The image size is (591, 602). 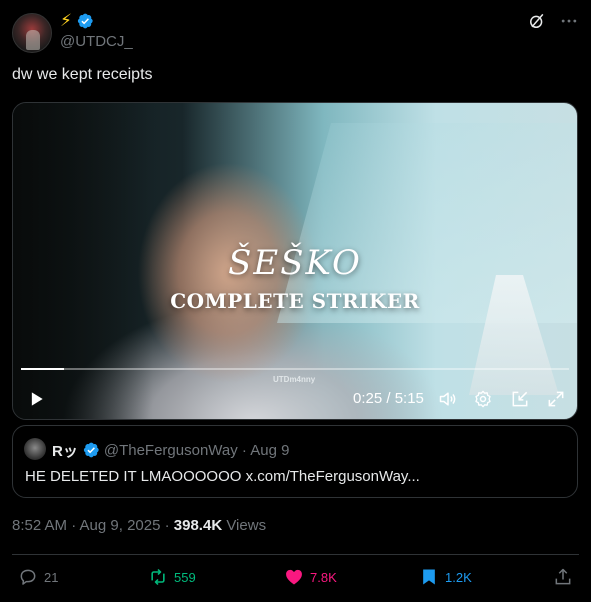 What do you see at coordinates (82, 74) in the screenshot?
I see `tweet-text: dw we kept receipts` at bounding box center [82, 74].